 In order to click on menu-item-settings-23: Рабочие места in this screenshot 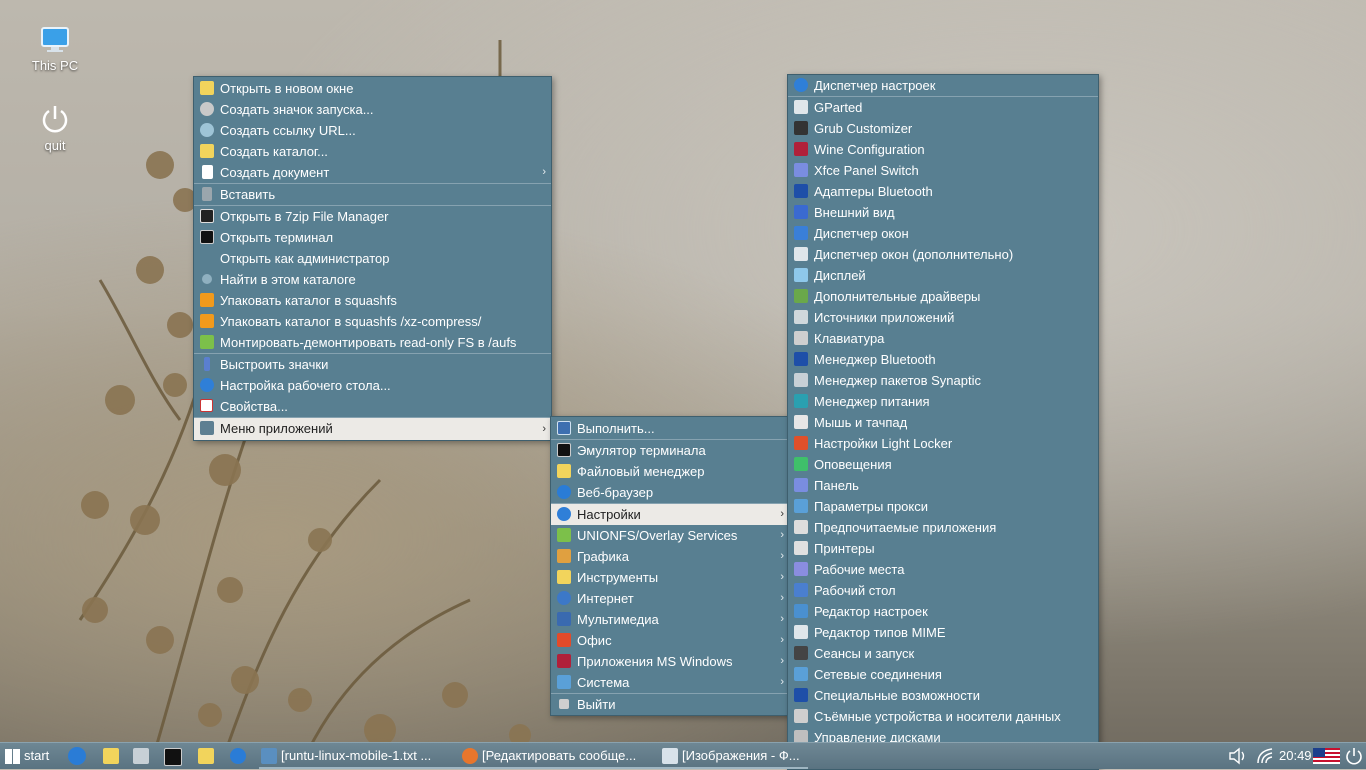, I will do `click(943, 569)`.